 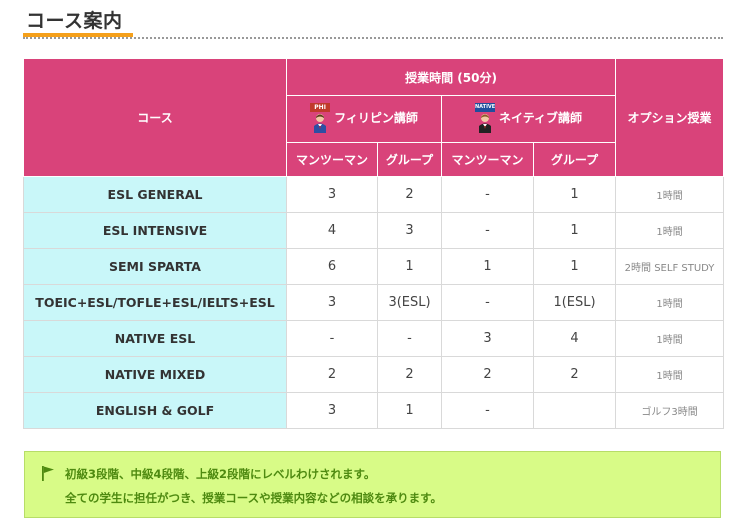 I want to click on note-line-homeroom: 全ての学生に担任がつき、授業コースや授業内容などの相談を承ります。, so click(x=253, y=498).